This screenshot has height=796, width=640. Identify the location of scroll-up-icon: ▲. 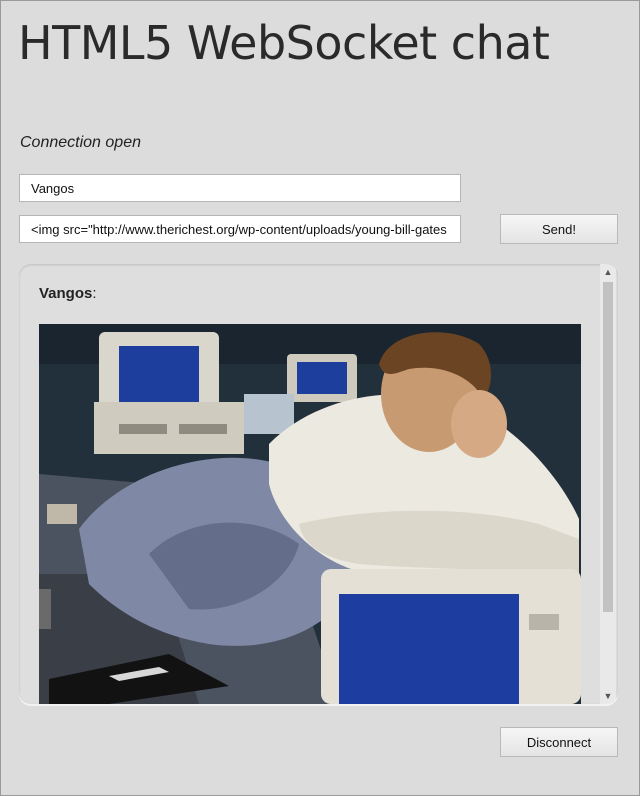
(608, 272).